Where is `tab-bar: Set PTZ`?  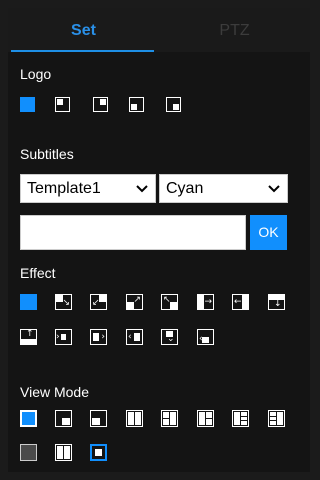 tab-bar: Set PTZ is located at coordinates (159, 30).